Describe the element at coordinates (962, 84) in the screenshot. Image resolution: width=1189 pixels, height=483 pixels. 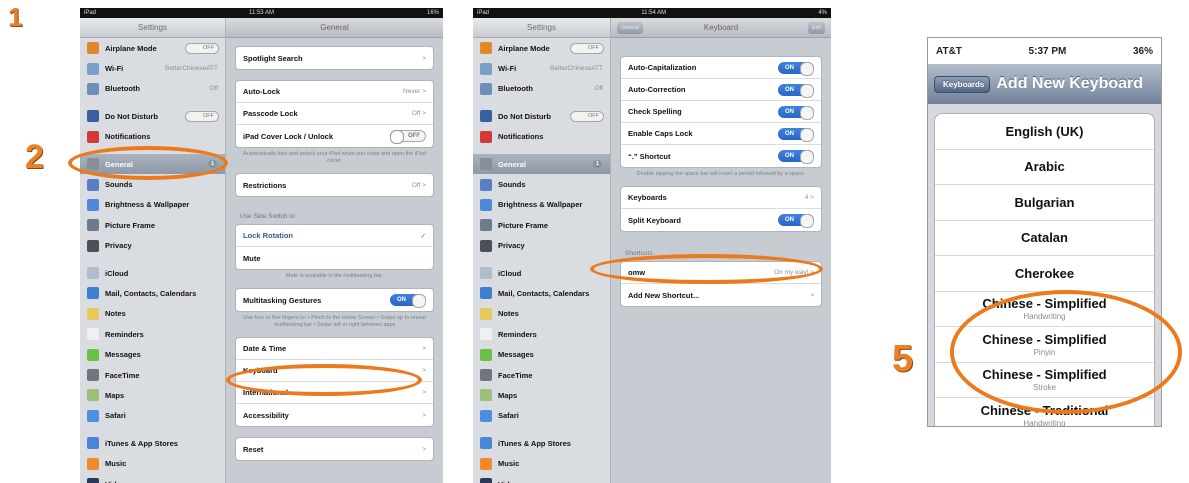
I see `back-button-keyboards: Keyboards` at that location.